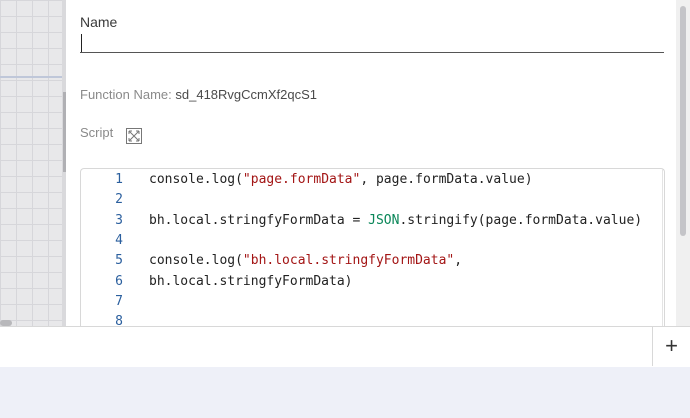 The height and width of the screenshot is (418, 690). What do you see at coordinates (301, 179) in the screenshot?
I see `code-token: "page.formData"` at bounding box center [301, 179].